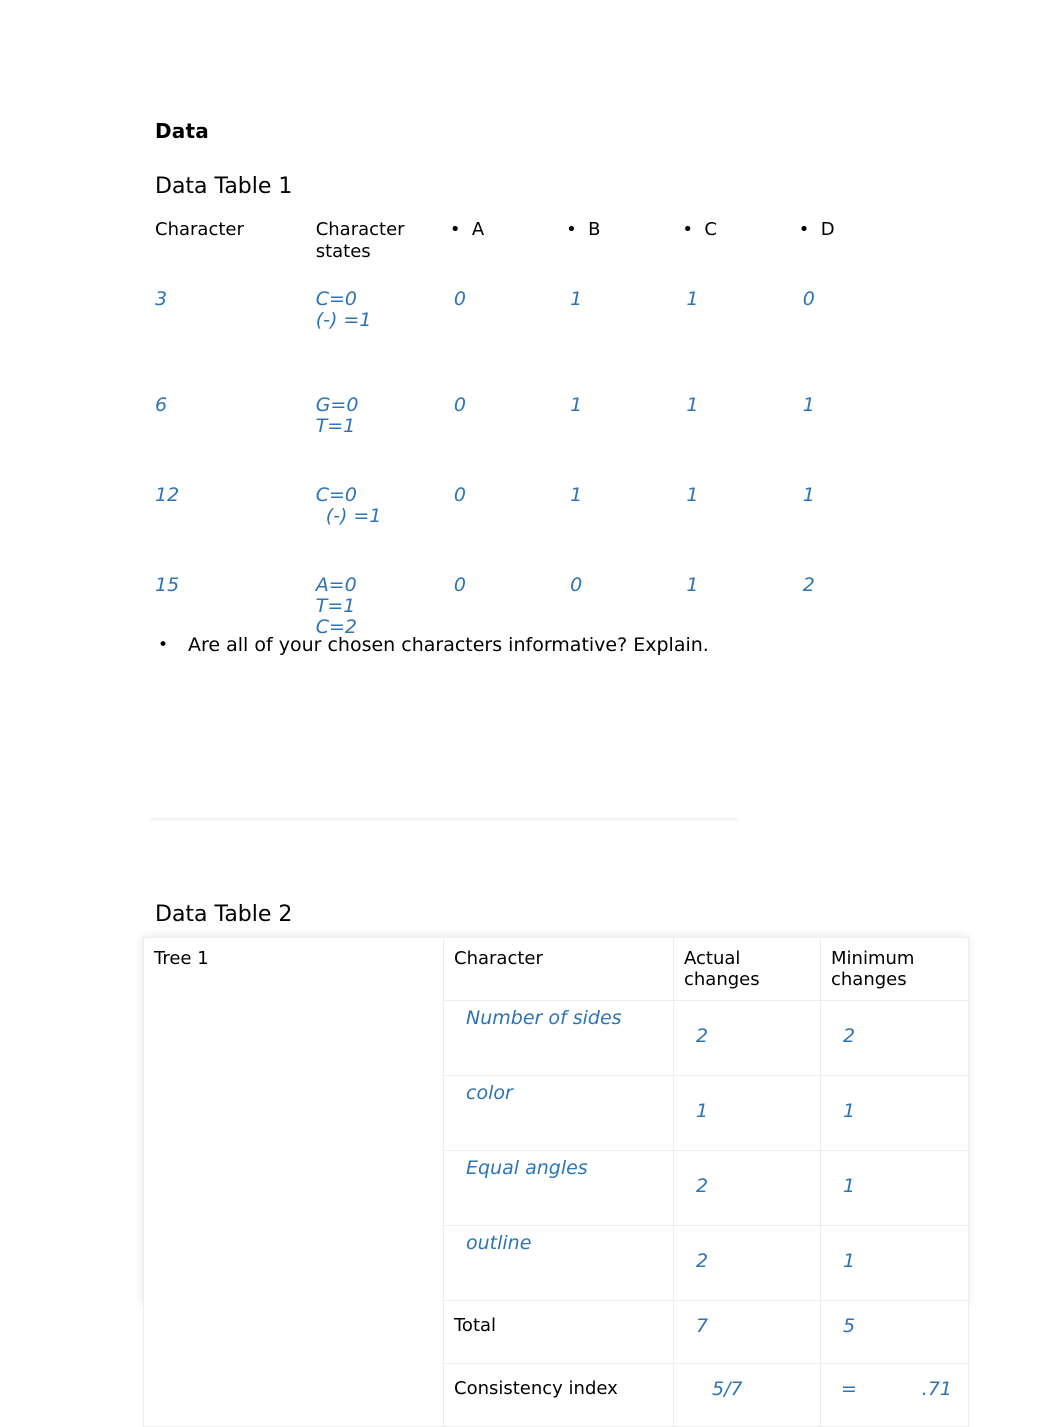  What do you see at coordinates (869, 979) in the screenshot?
I see `header-minimum-changes-line2: changes` at bounding box center [869, 979].